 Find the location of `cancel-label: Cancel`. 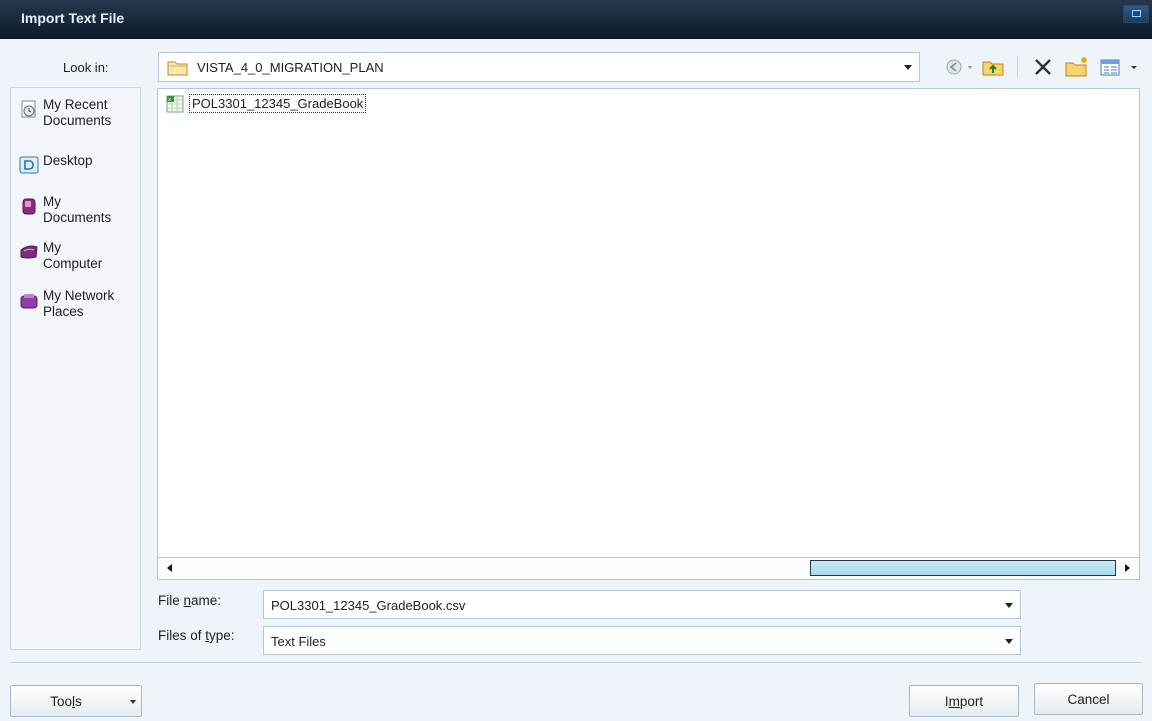

cancel-label: Cancel is located at coordinates (1088, 699).